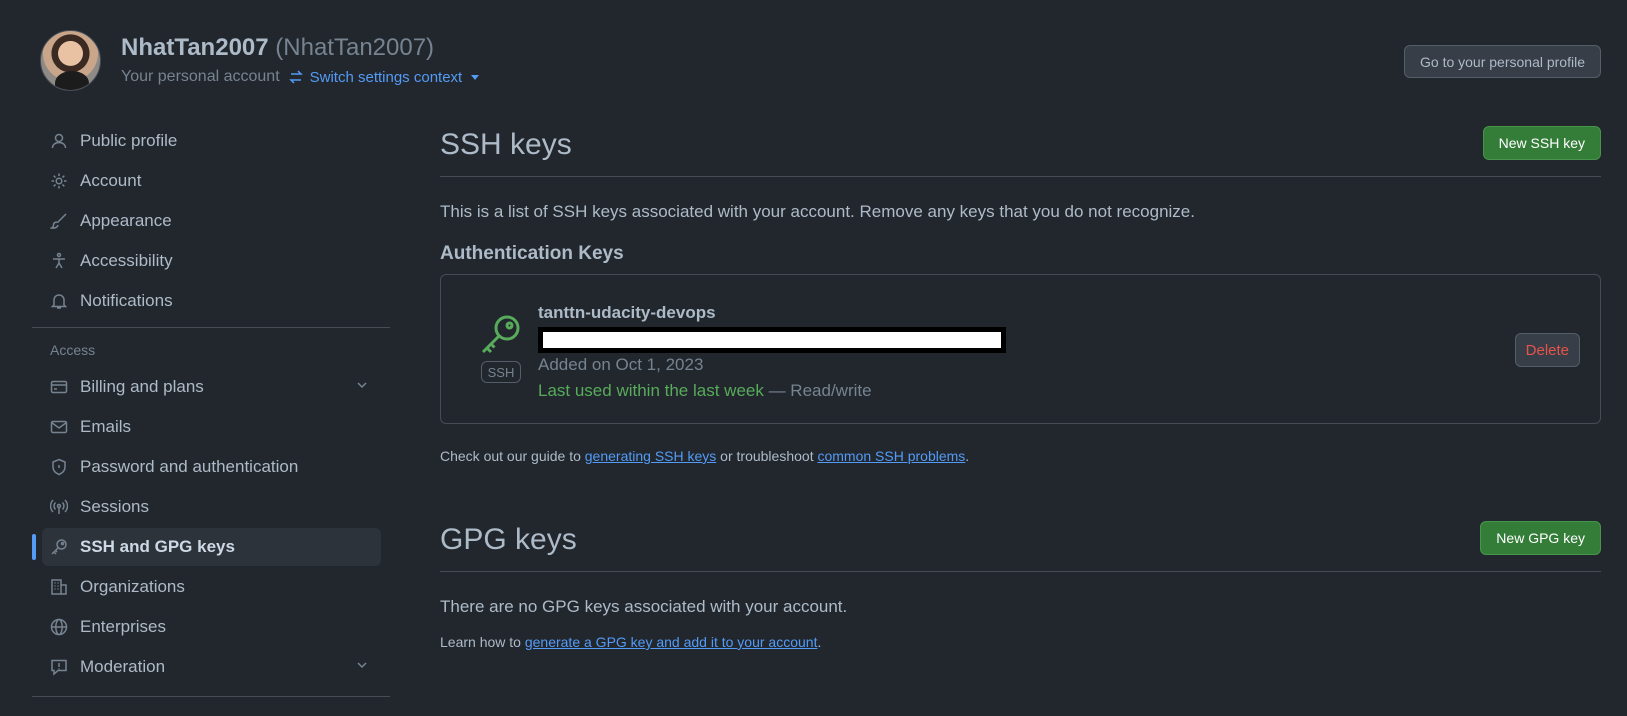 The height and width of the screenshot is (716, 1627). Describe the element at coordinates (508, 539) in the screenshot. I see `gpg-keys-title: GPG keys` at that location.